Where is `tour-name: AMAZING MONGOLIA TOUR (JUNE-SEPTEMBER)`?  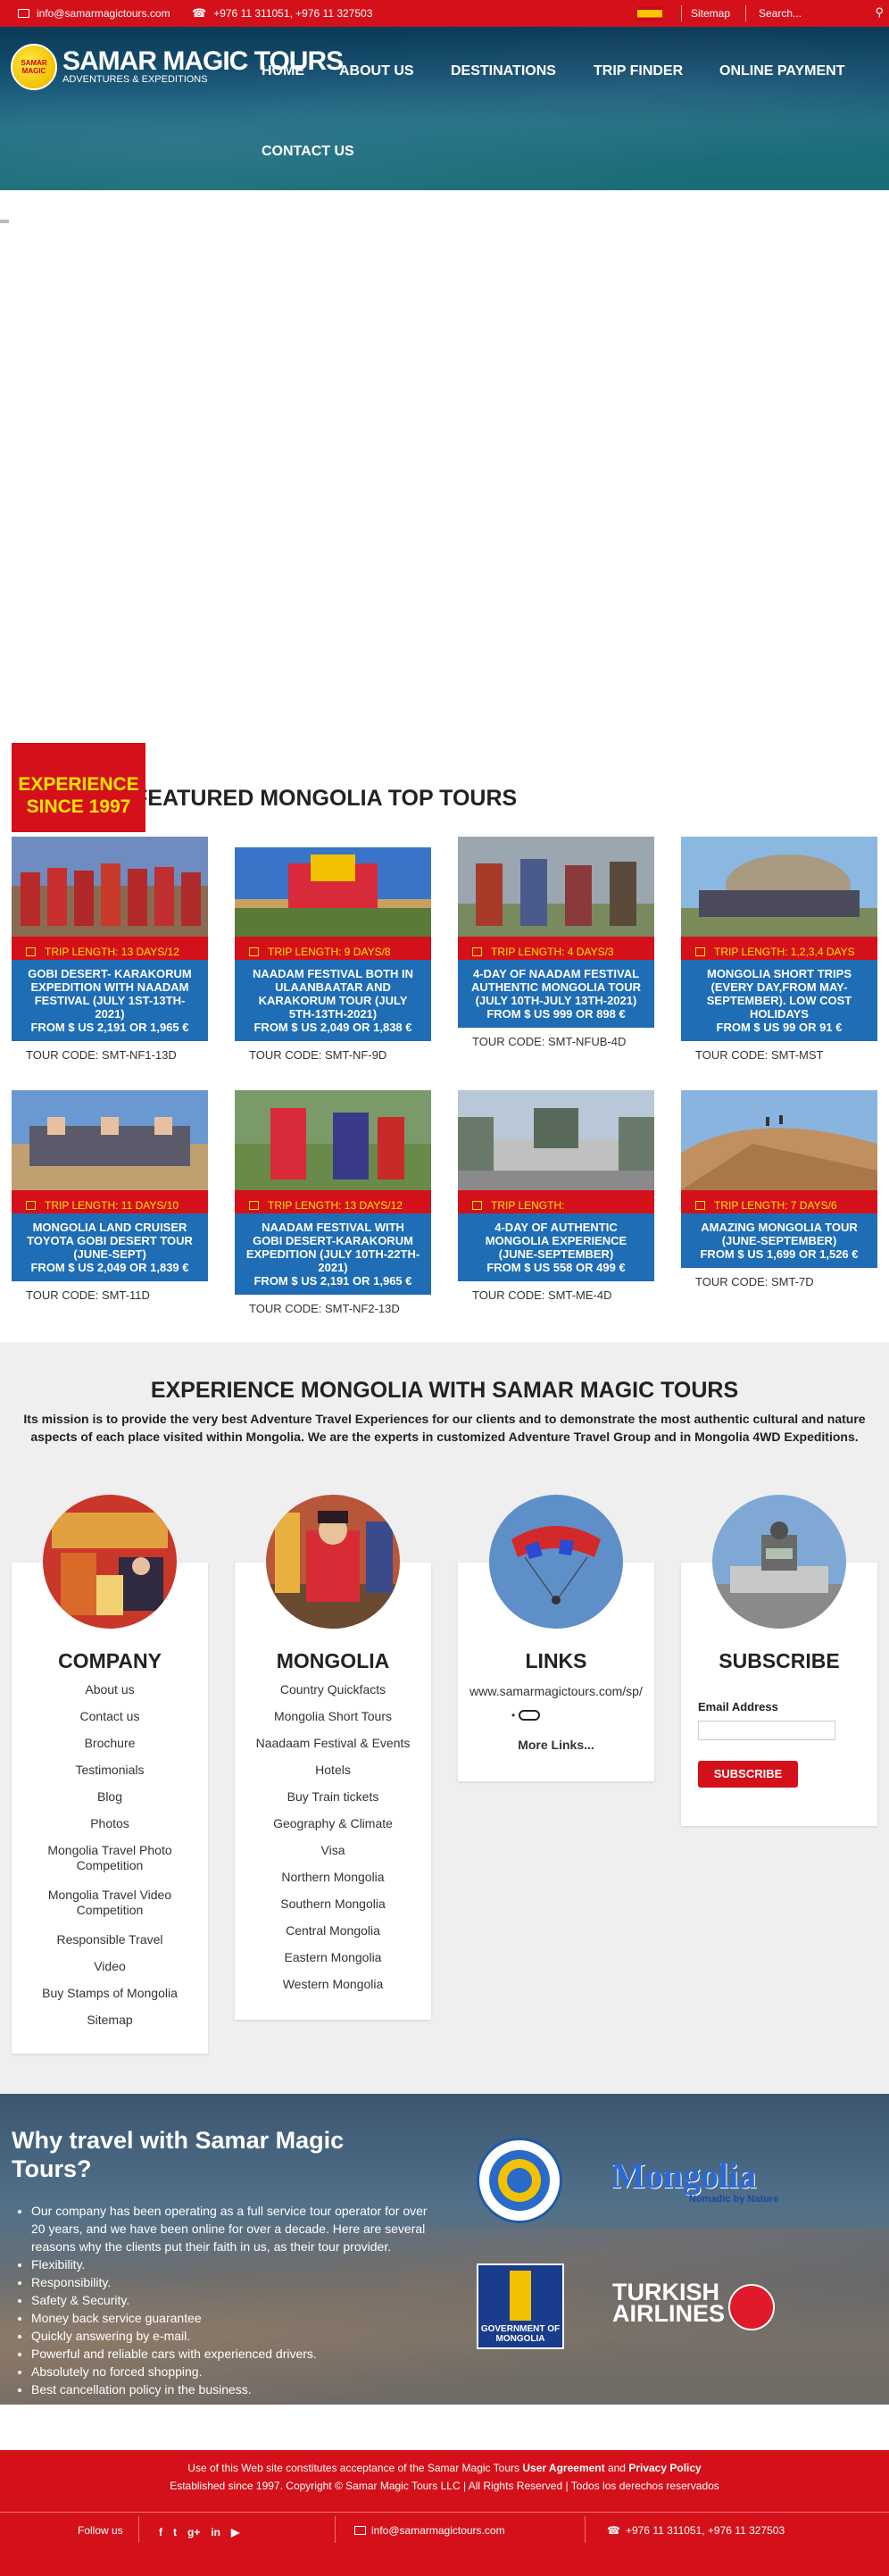
tour-name: AMAZING MONGOLIA TOUR (JUNE-SEPTEMBER) is located at coordinates (779, 1234).